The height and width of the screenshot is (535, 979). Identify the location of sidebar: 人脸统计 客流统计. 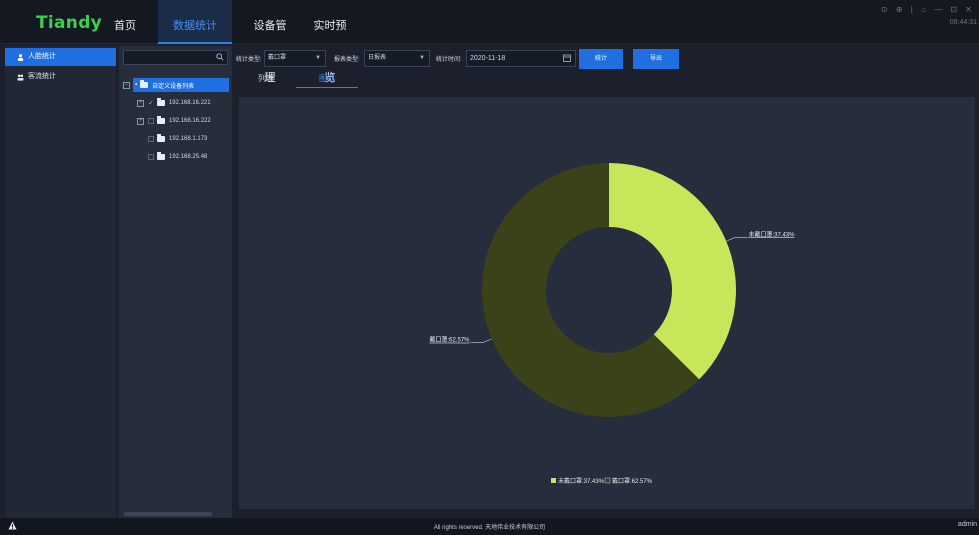
(60, 282).